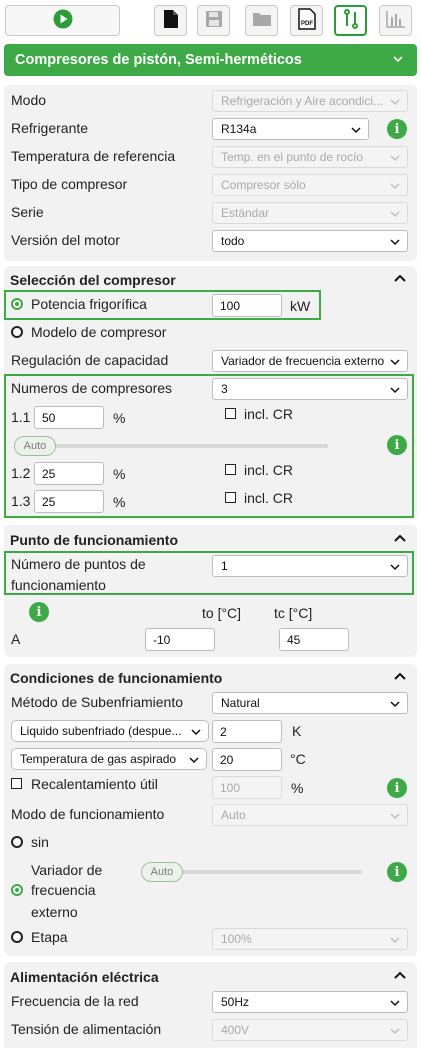 Image resolution: width=421 pixels, height=1048 pixels. I want to click on save-icon, so click(214, 20).